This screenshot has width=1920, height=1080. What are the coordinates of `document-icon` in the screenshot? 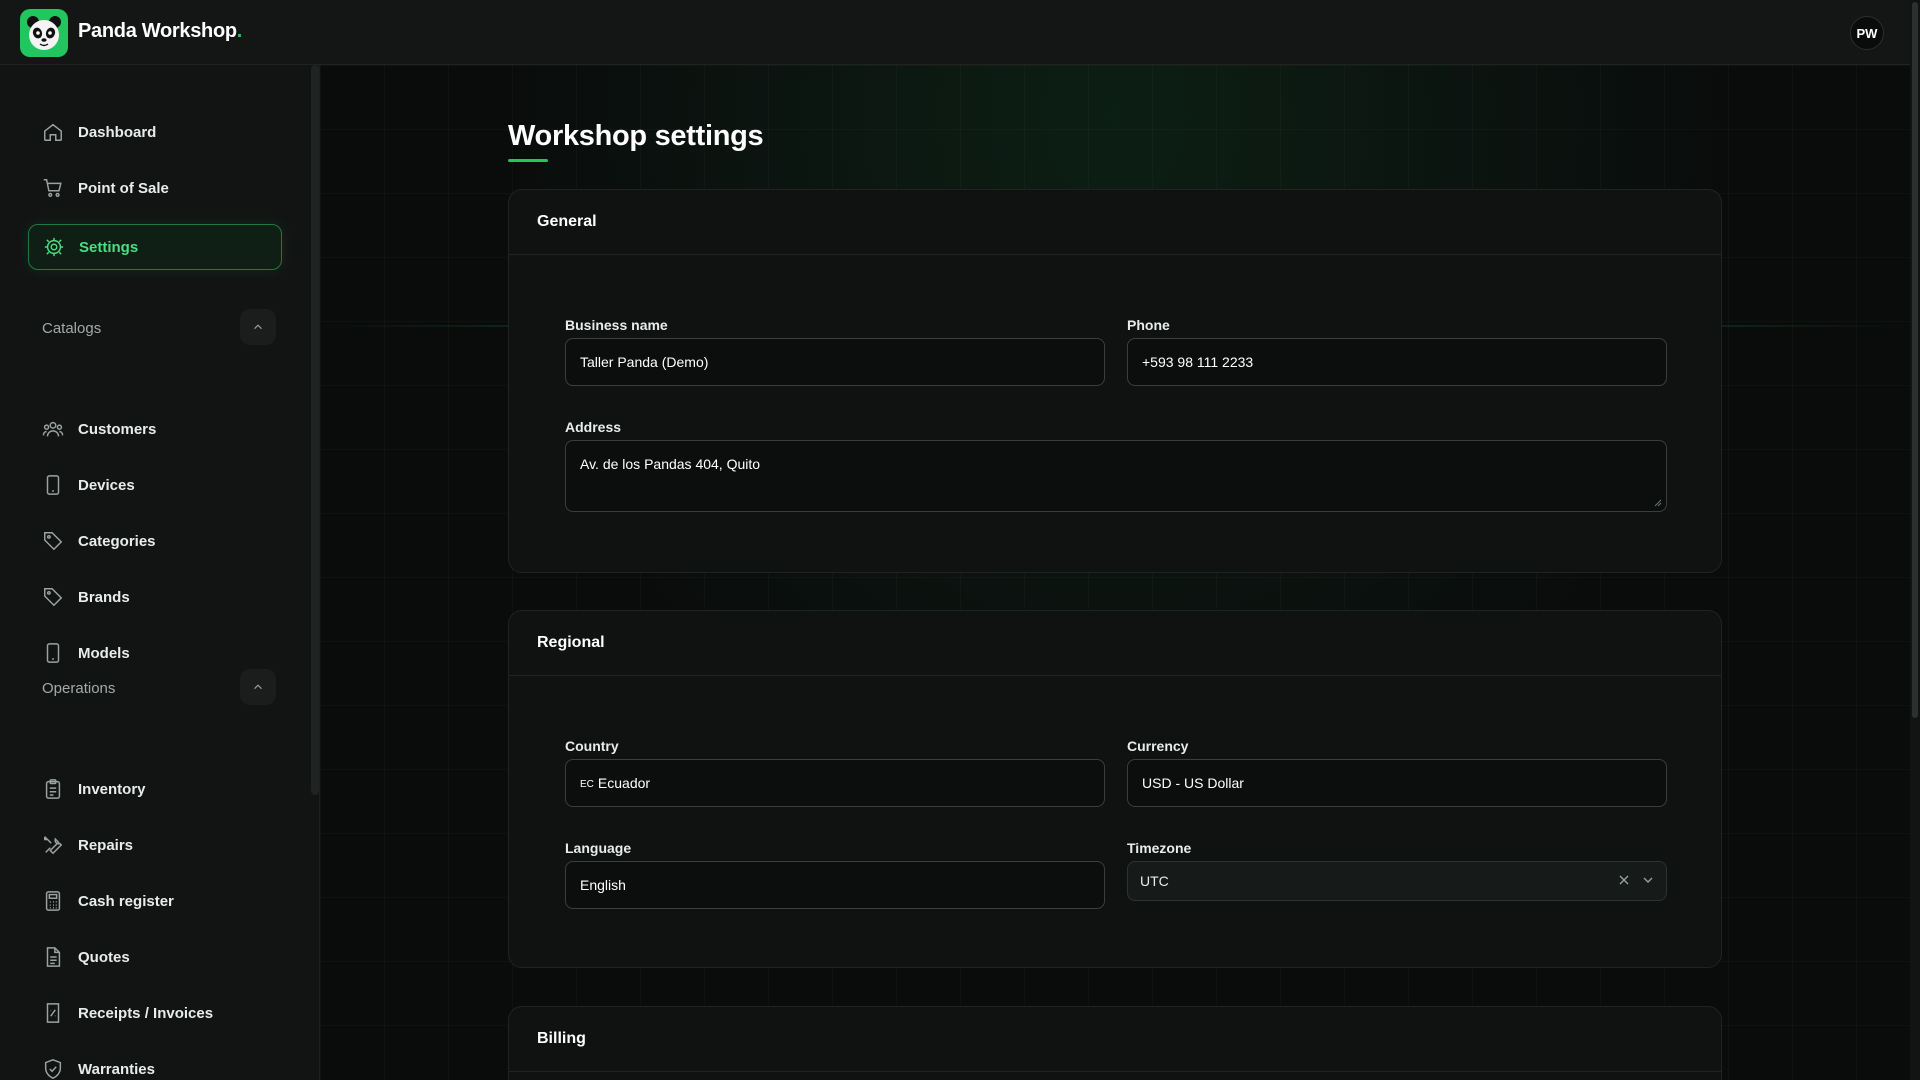 It's located at (53, 957).